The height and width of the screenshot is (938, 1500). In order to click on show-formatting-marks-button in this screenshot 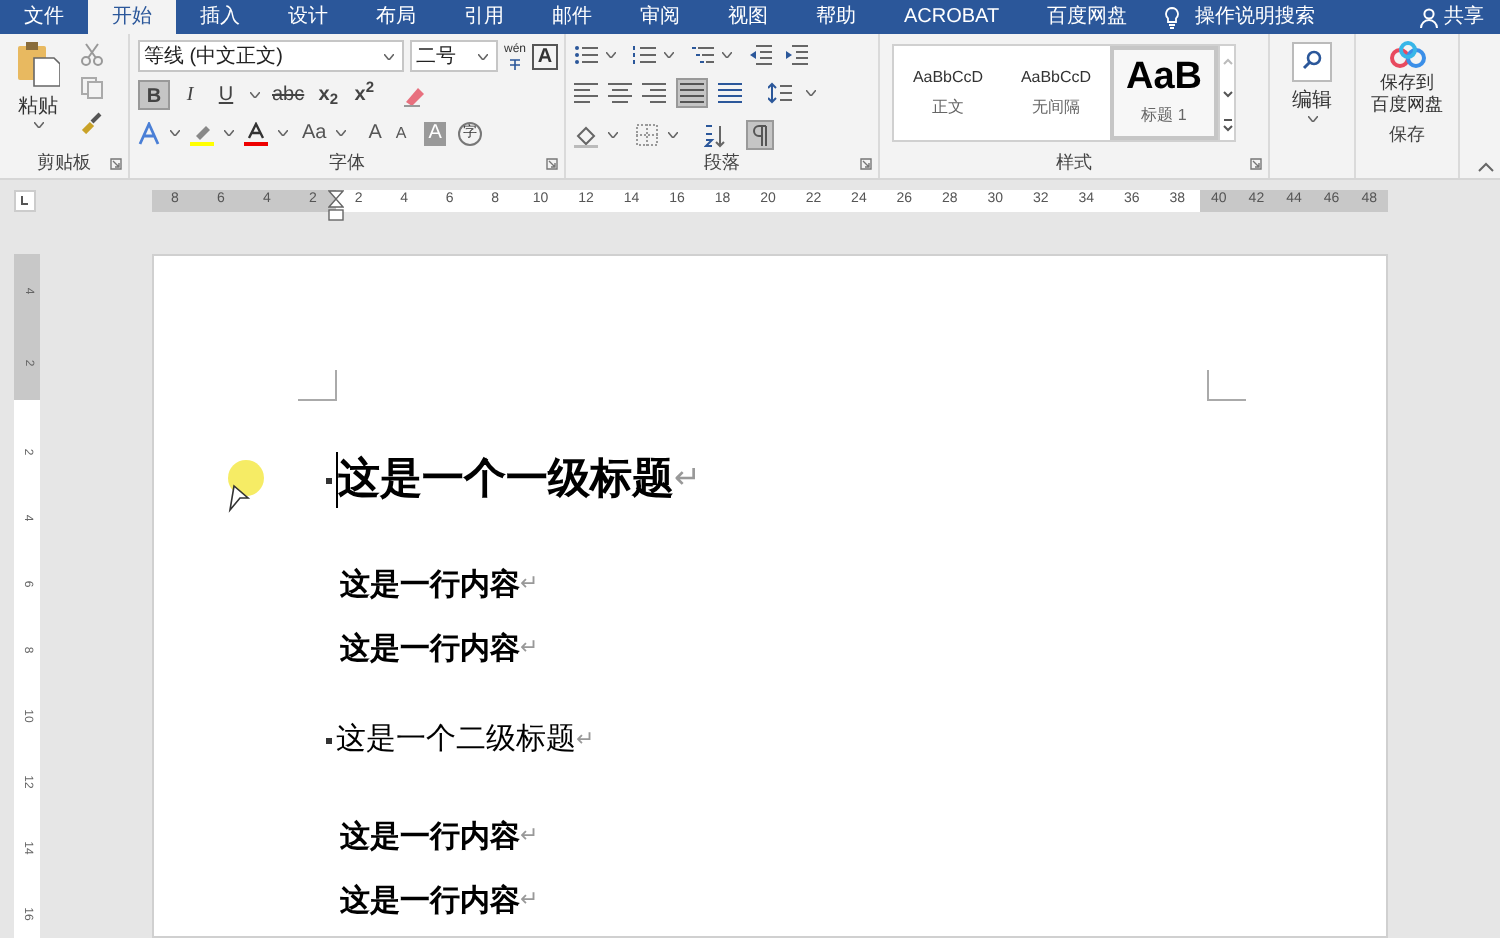, I will do `click(760, 135)`.